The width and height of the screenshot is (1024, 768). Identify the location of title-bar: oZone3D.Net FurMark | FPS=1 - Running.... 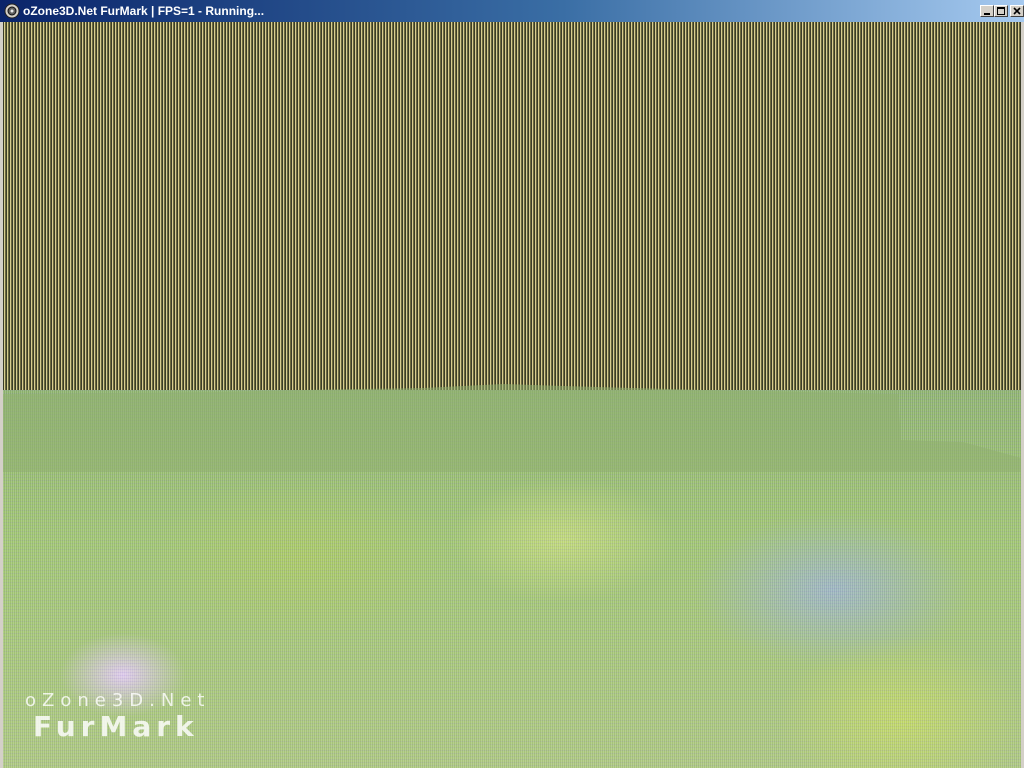
(512, 11).